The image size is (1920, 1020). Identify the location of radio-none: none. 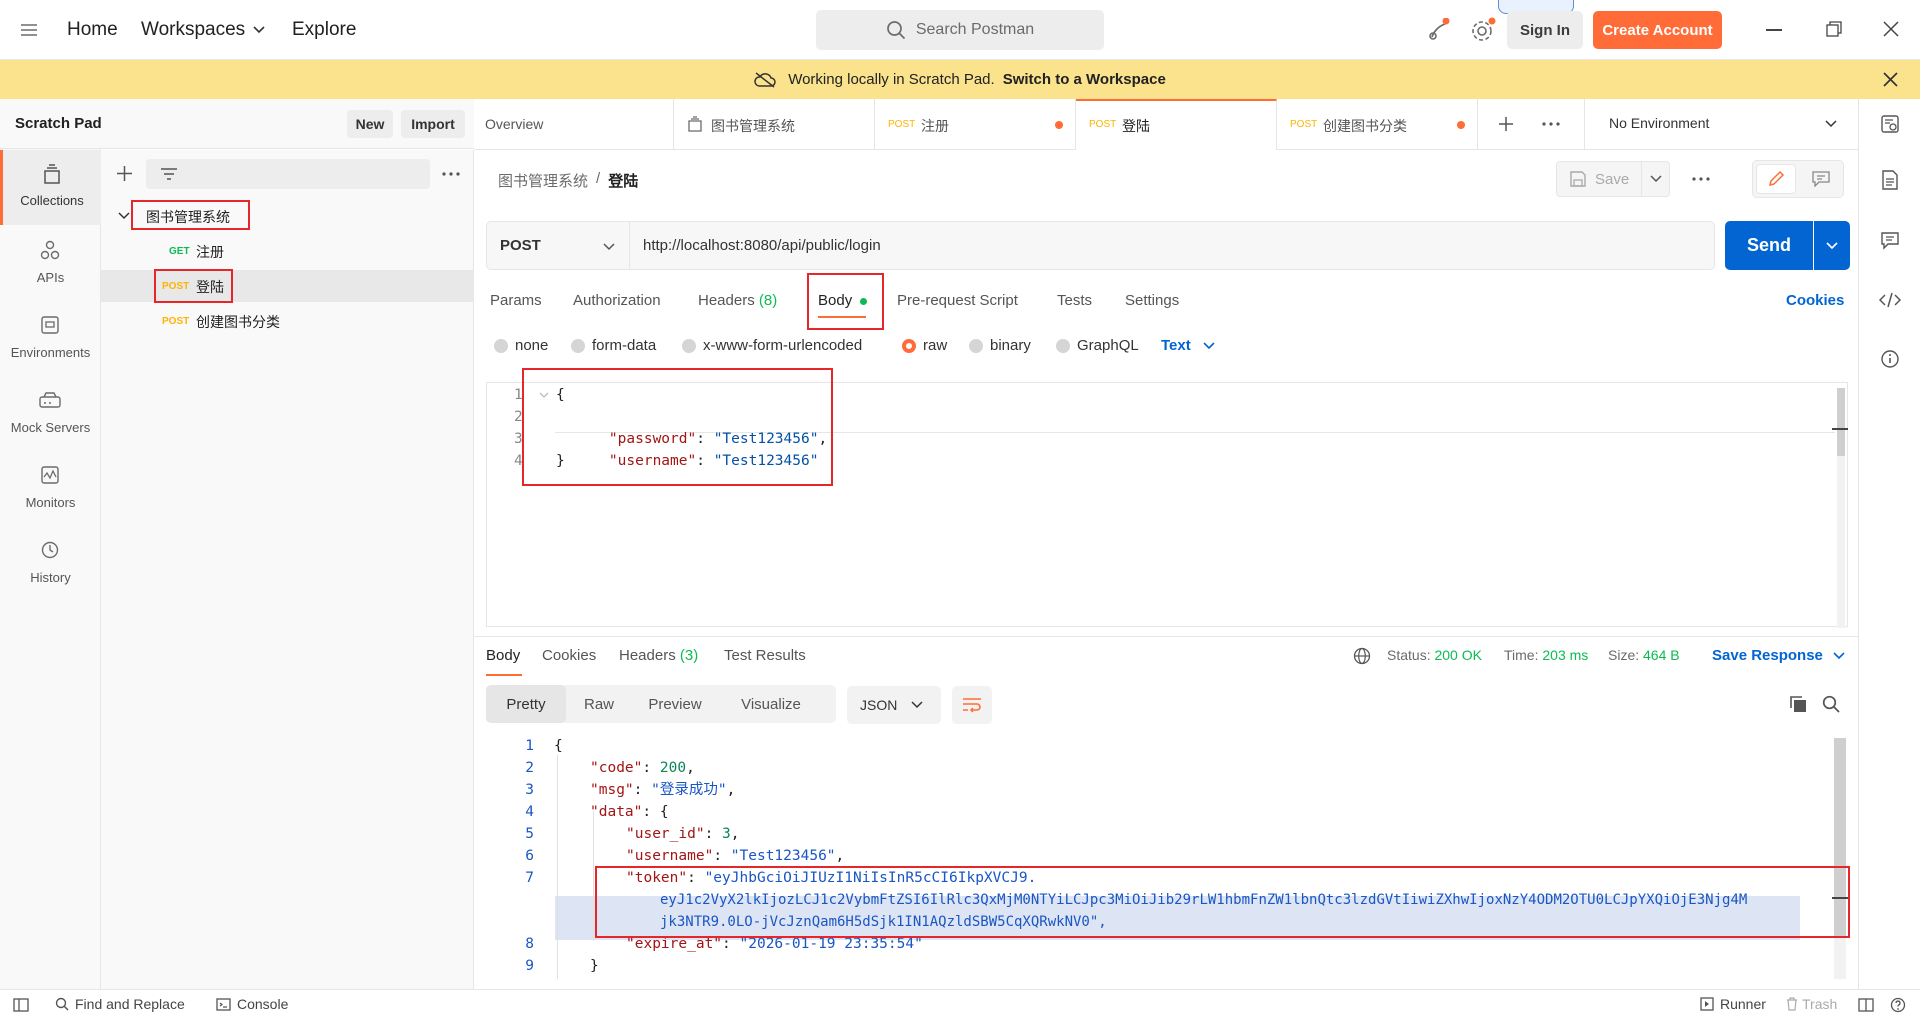
(521, 345).